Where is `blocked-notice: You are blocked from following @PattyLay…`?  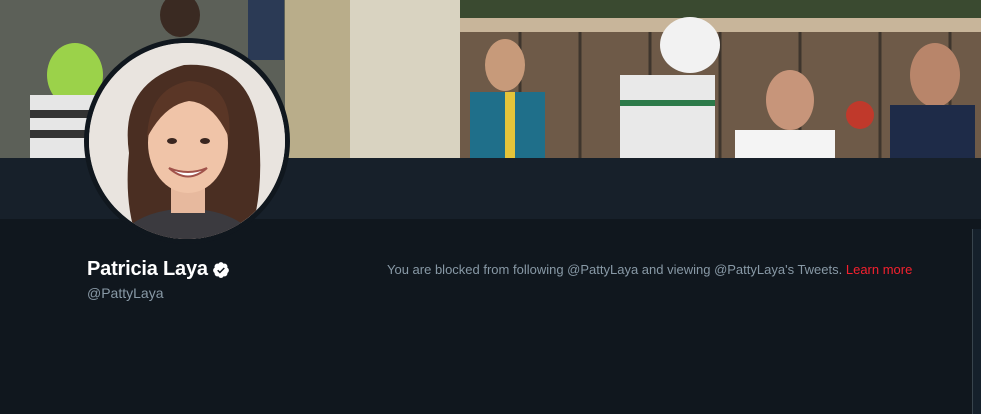
blocked-notice: You are blocked from following @PattyLay… is located at coordinates (649, 269).